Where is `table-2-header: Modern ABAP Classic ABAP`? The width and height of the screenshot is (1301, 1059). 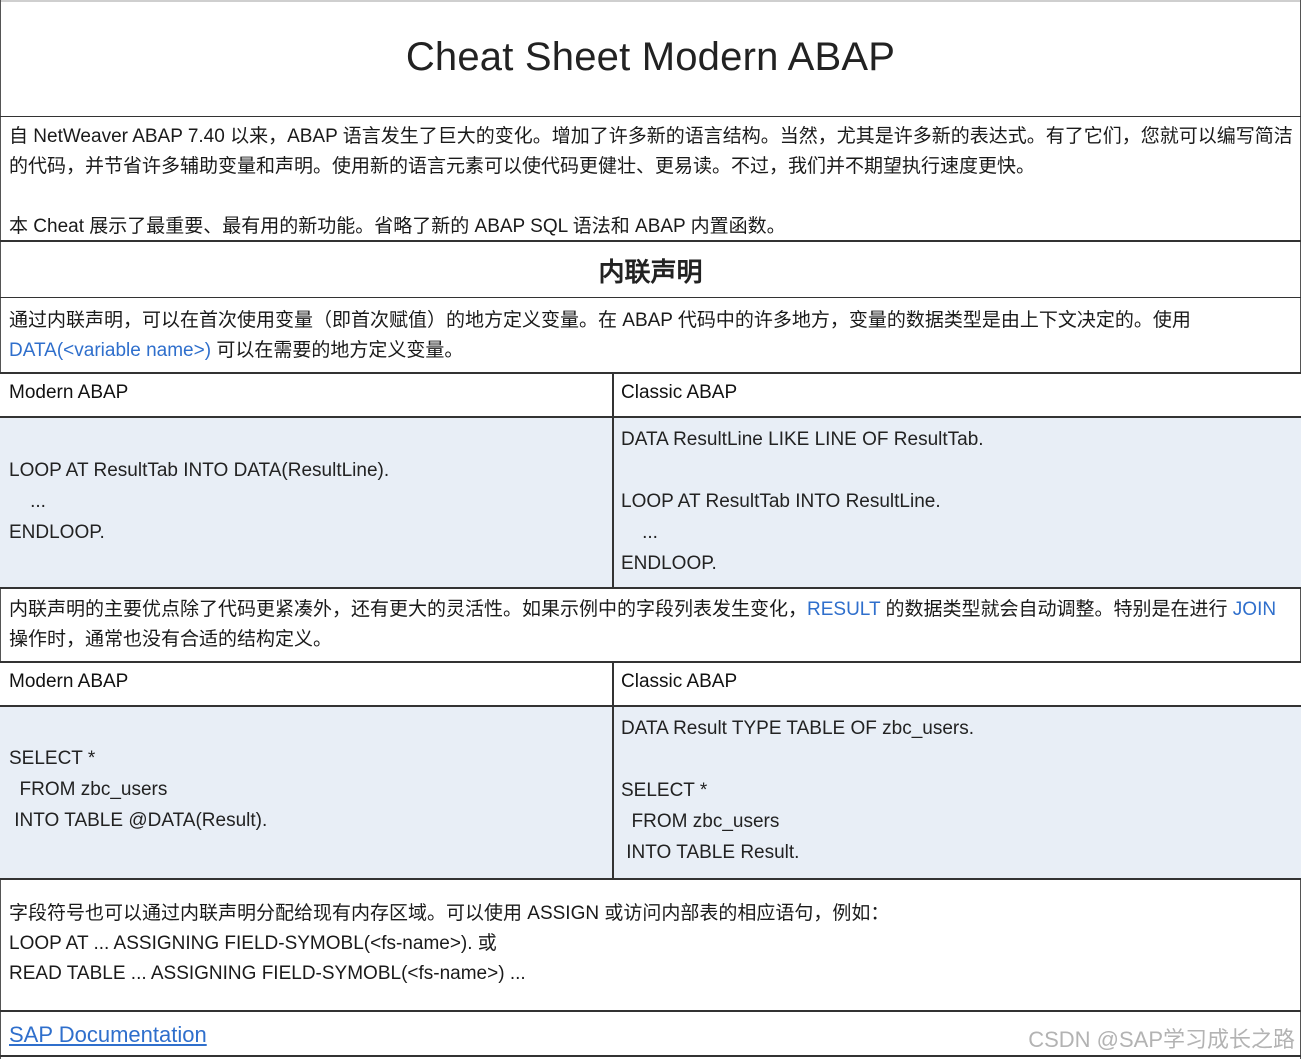
table-2-header: Modern ABAP Classic ABAP is located at coordinates (650, 685).